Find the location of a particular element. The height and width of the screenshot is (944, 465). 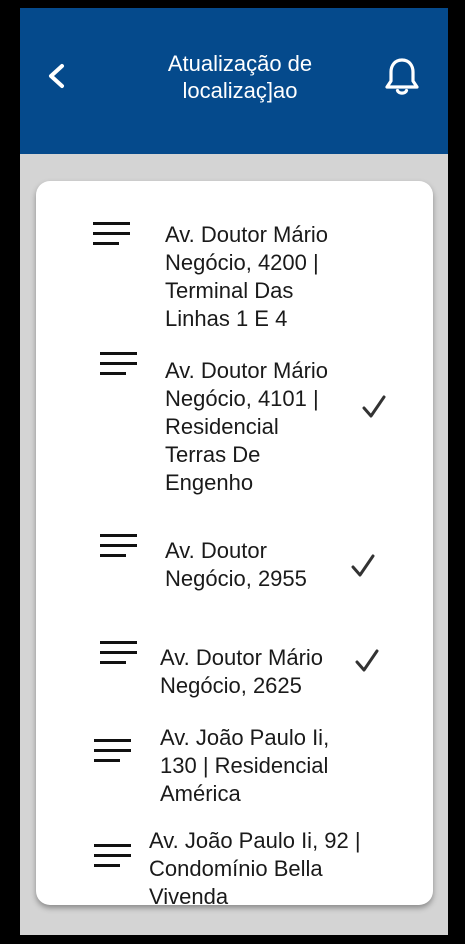

chevron-left-icon is located at coordinates (56, 76).